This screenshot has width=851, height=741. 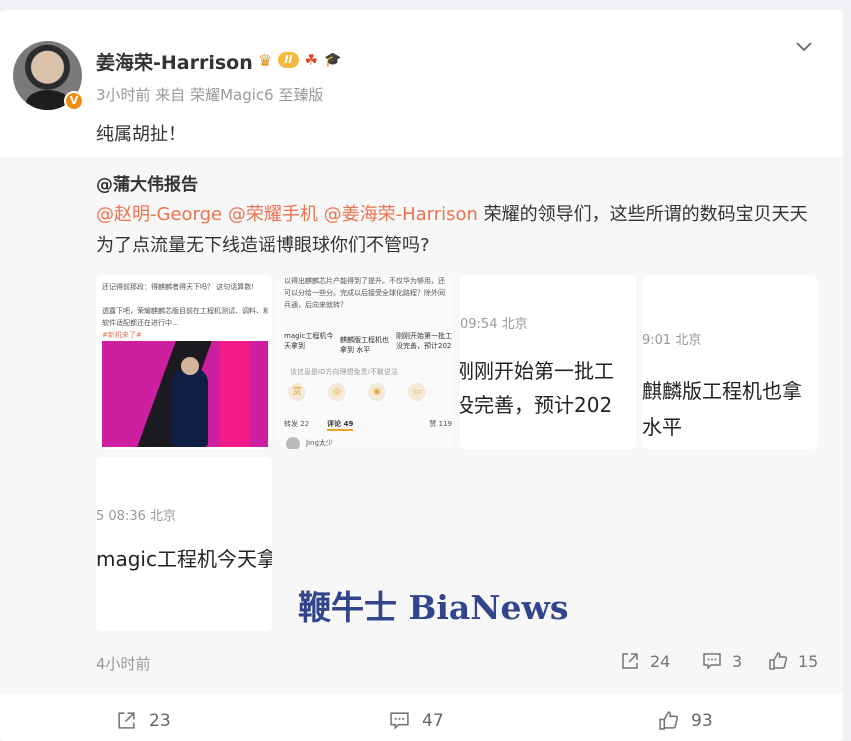 What do you see at coordinates (311, 60) in the screenshot?
I see `fire-icon: ☘` at bounding box center [311, 60].